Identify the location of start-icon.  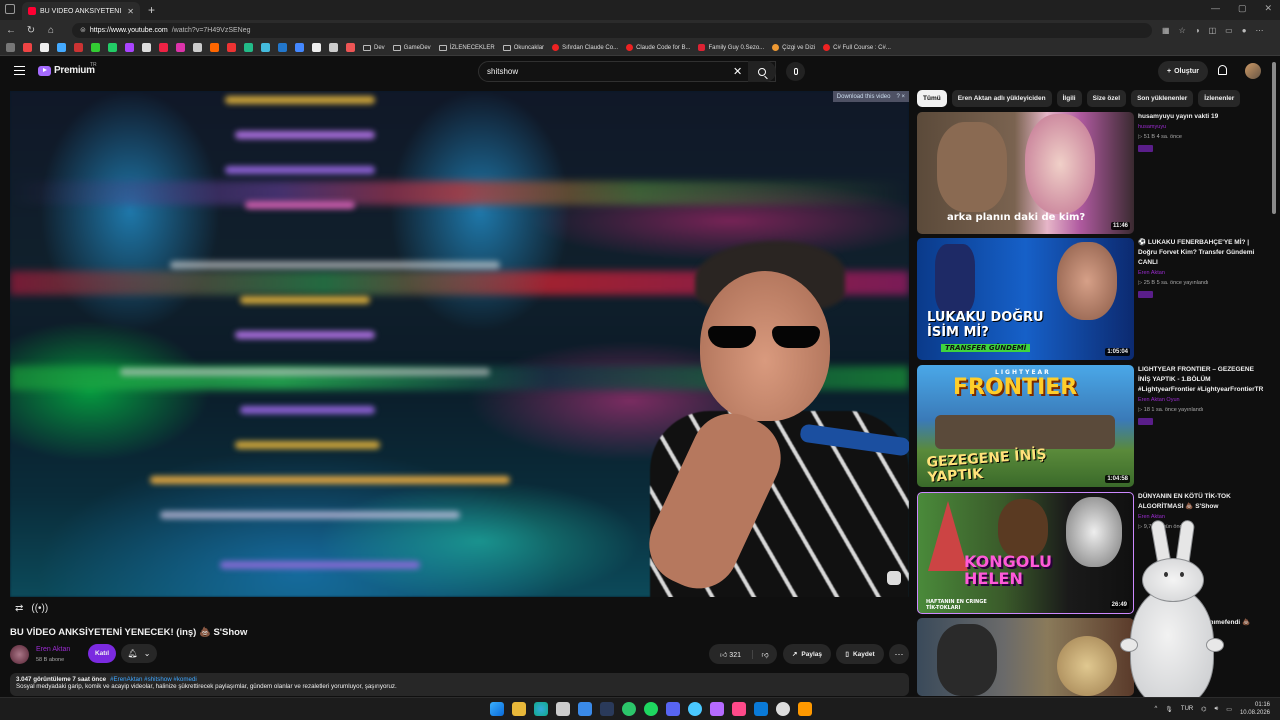
(497, 709).